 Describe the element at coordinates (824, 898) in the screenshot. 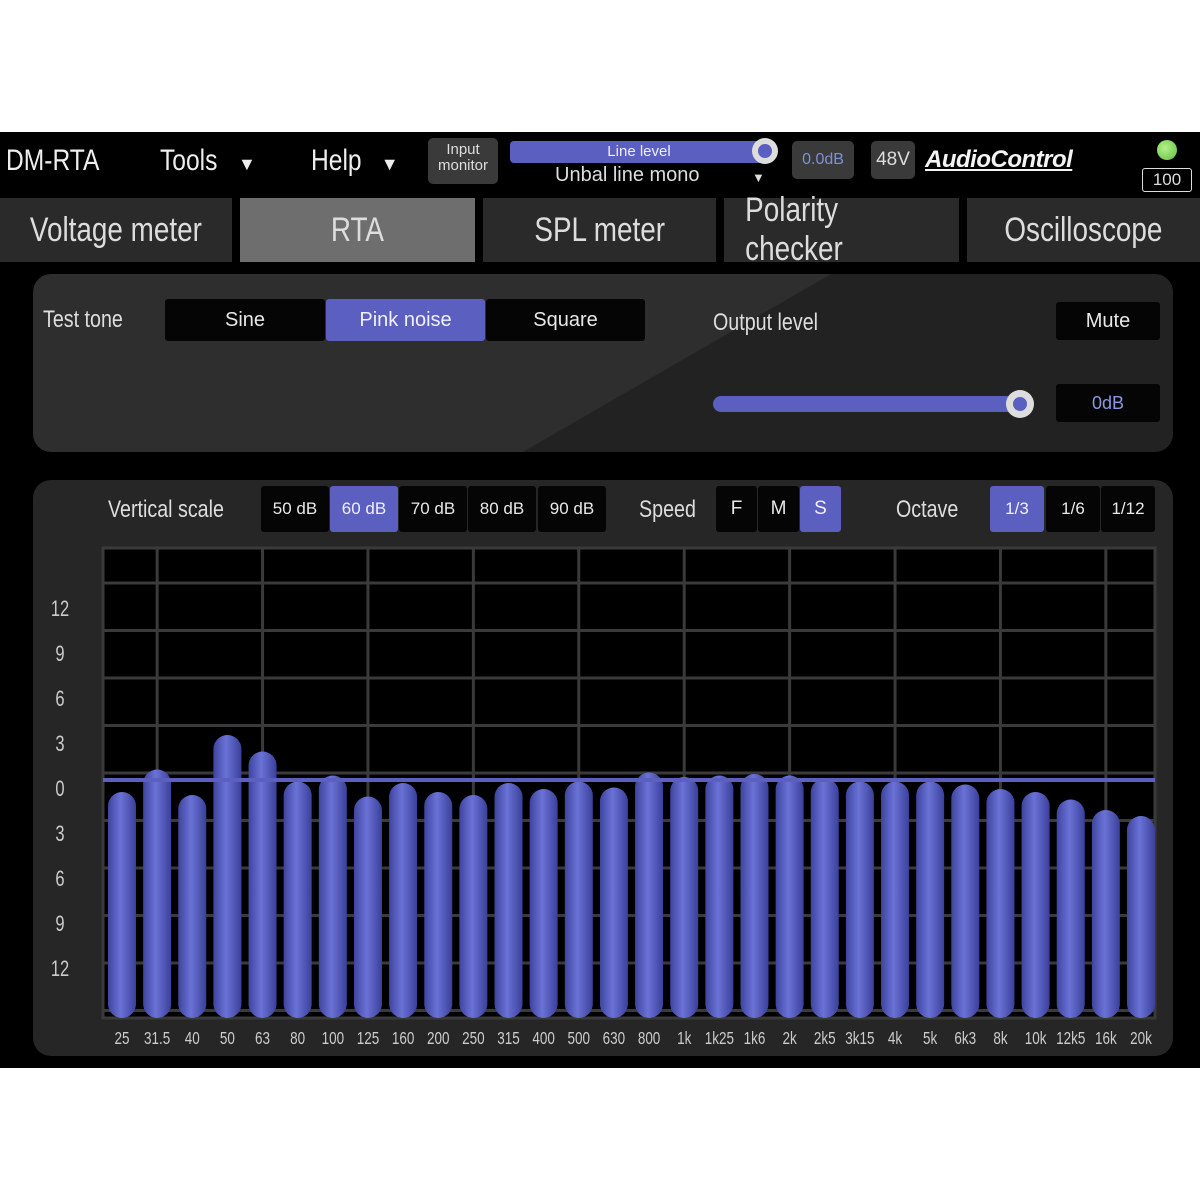

I see `rta-bar-2k5` at that location.